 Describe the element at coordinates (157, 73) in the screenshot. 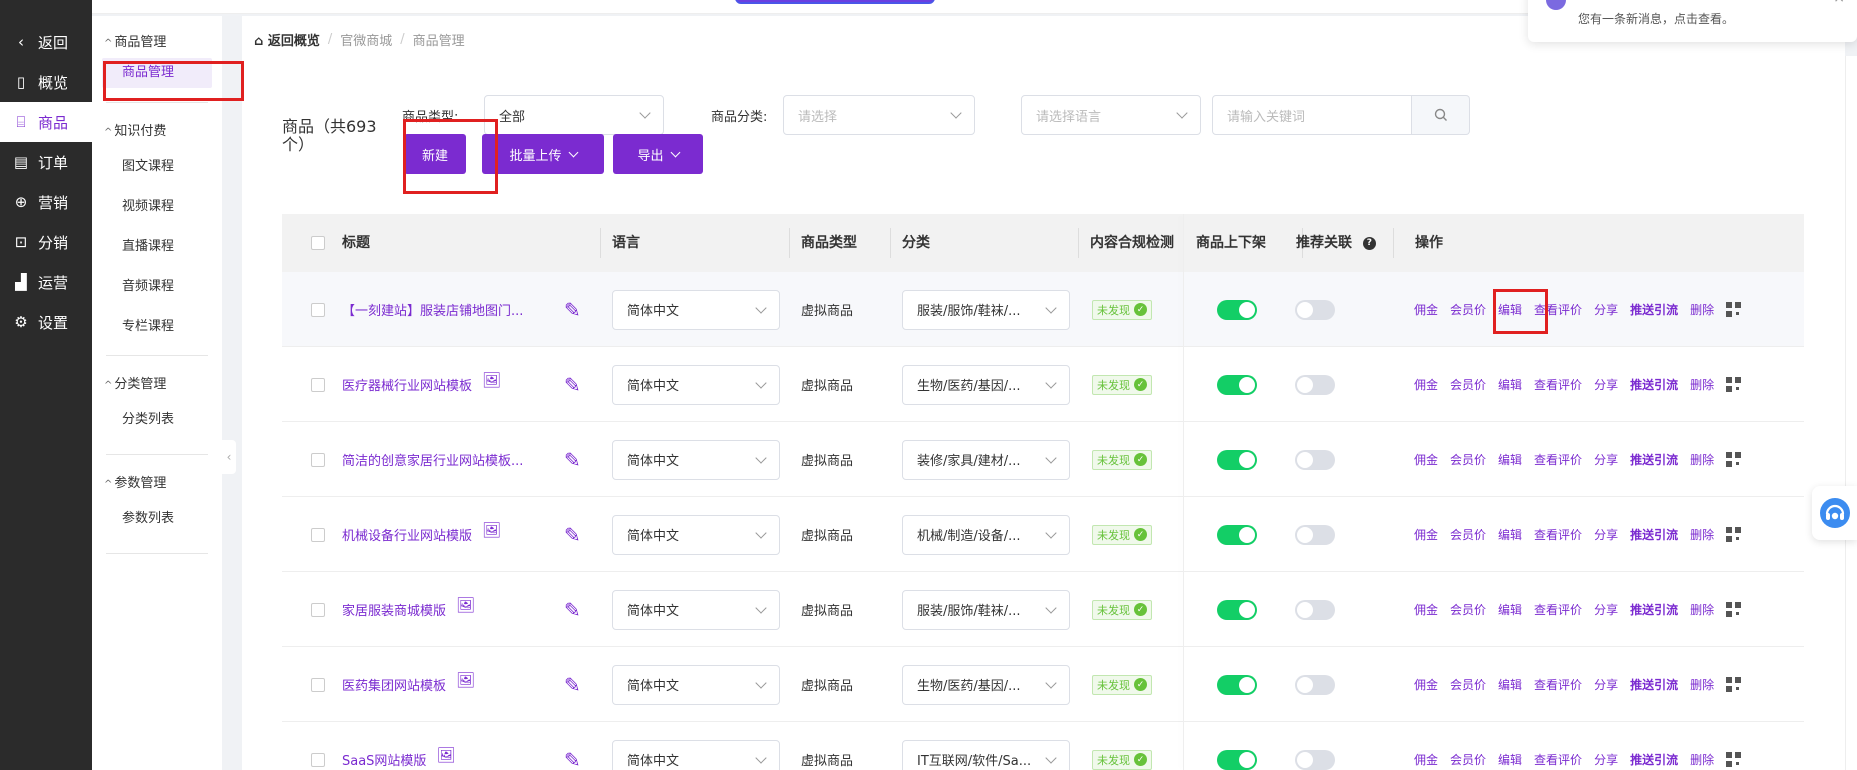

I see `menu-item-product-management: 商品管理` at that location.